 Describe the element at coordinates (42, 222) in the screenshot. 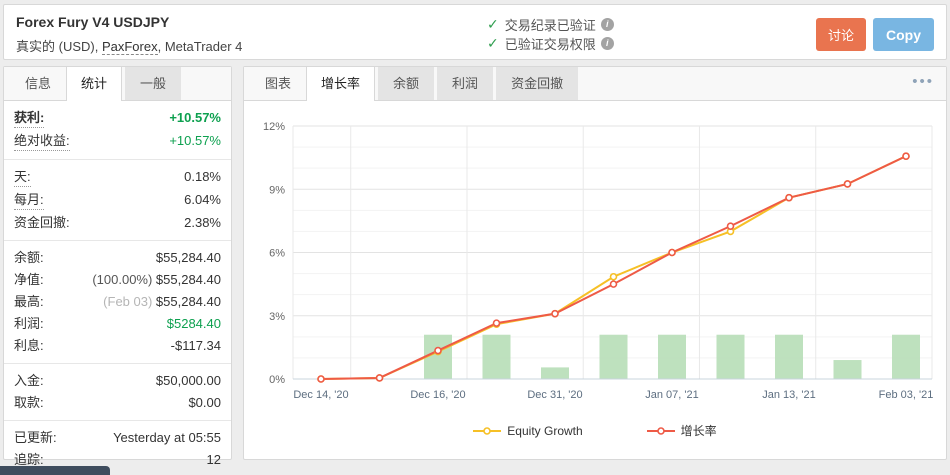

I see `stat-label: 资金回撤:` at that location.